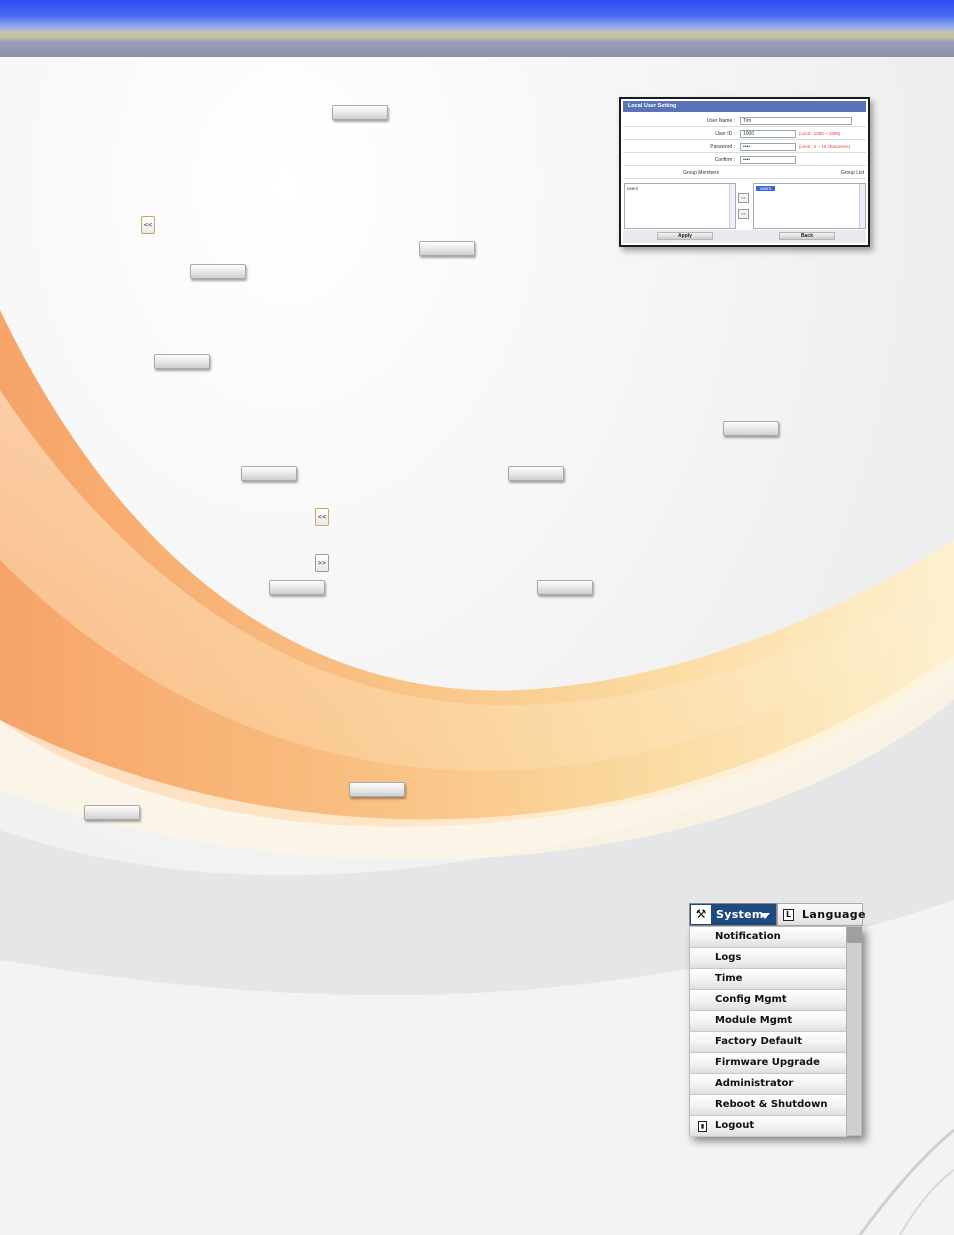 This screenshot has width=954, height=1235. I want to click on panel-title: Local User Setting, so click(744, 106).